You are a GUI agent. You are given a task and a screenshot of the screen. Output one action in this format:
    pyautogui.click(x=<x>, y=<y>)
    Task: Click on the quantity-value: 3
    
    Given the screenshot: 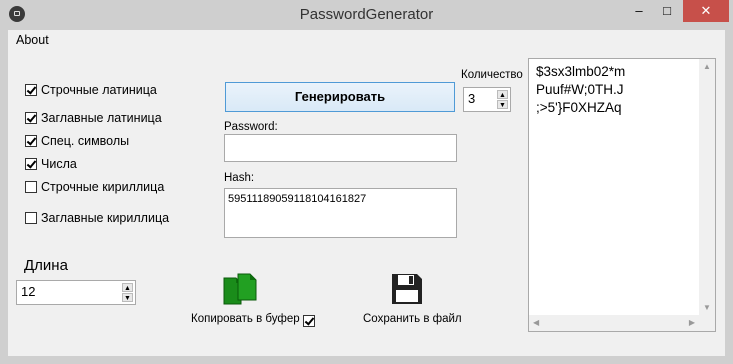 What is the action you would take?
    pyautogui.click(x=472, y=98)
    